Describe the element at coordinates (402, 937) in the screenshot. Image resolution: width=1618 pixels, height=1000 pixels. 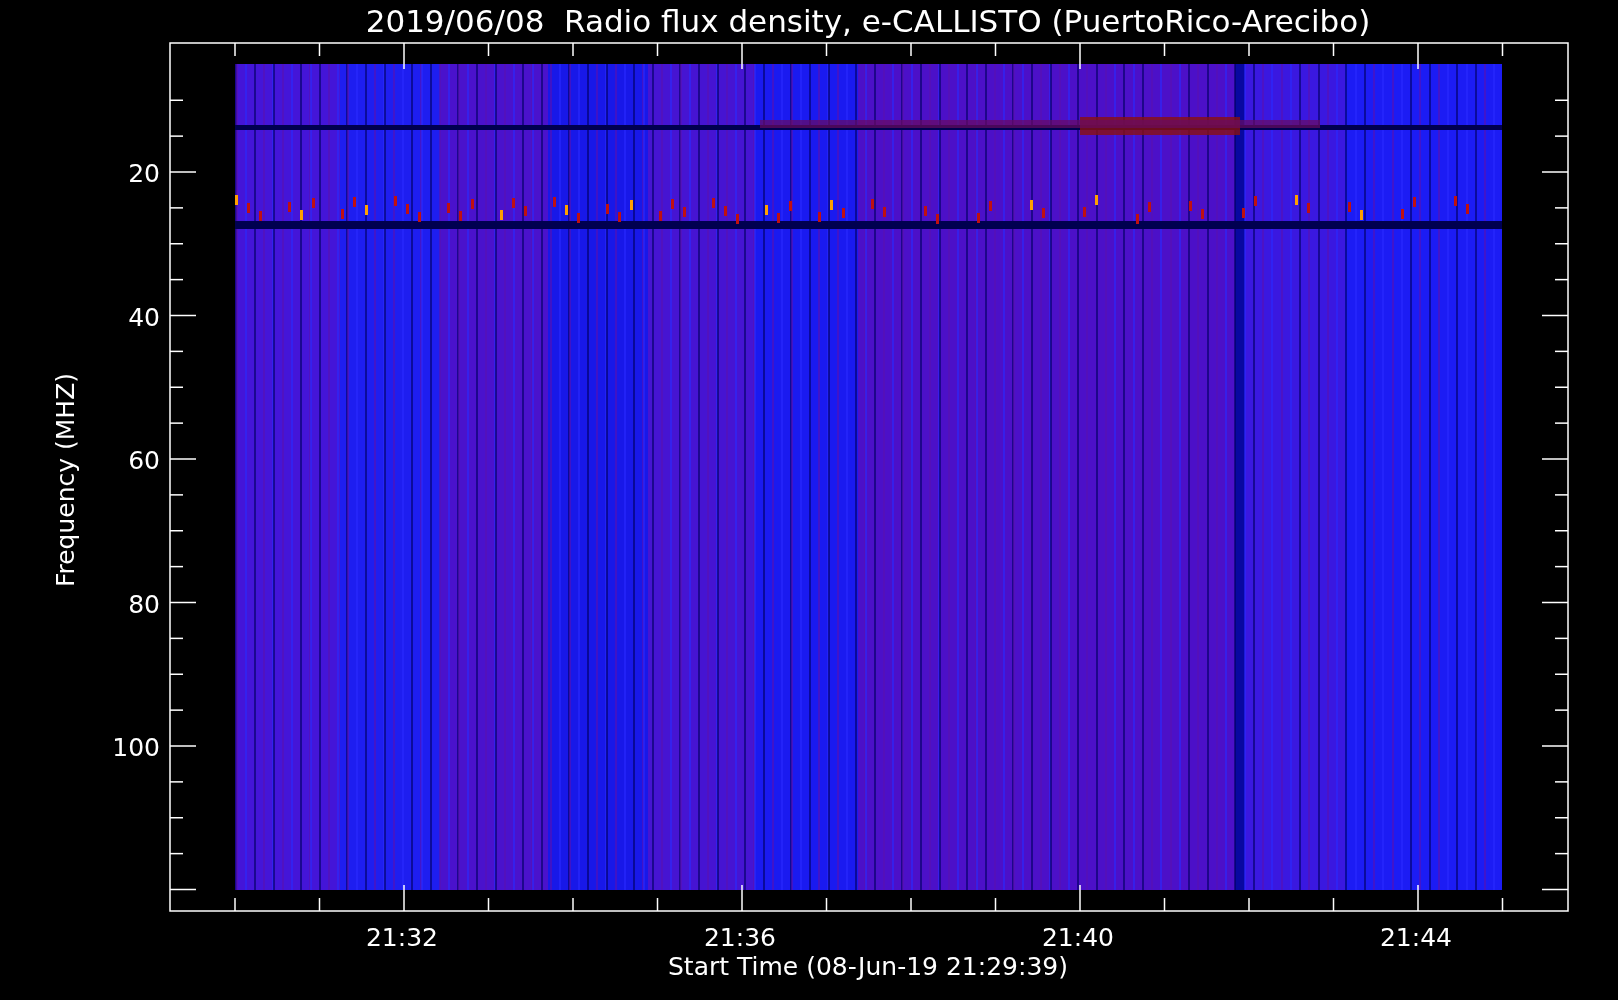
I see `x-tick-label: 21:32` at that location.